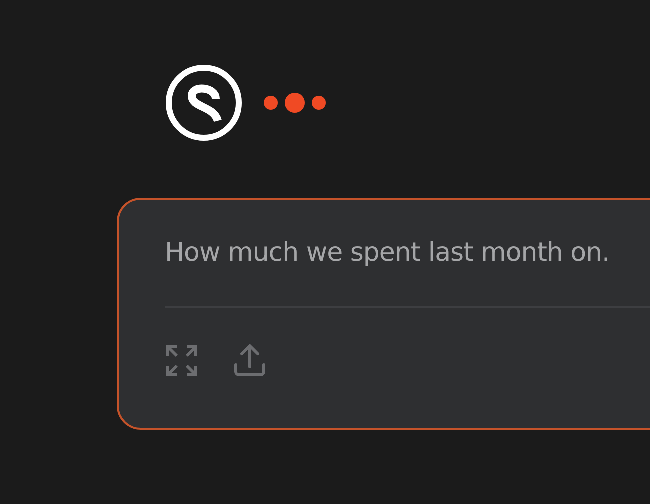 The width and height of the screenshot is (650, 504). What do you see at coordinates (250, 361) in the screenshot?
I see `upload-icon` at bounding box center [250, 361].